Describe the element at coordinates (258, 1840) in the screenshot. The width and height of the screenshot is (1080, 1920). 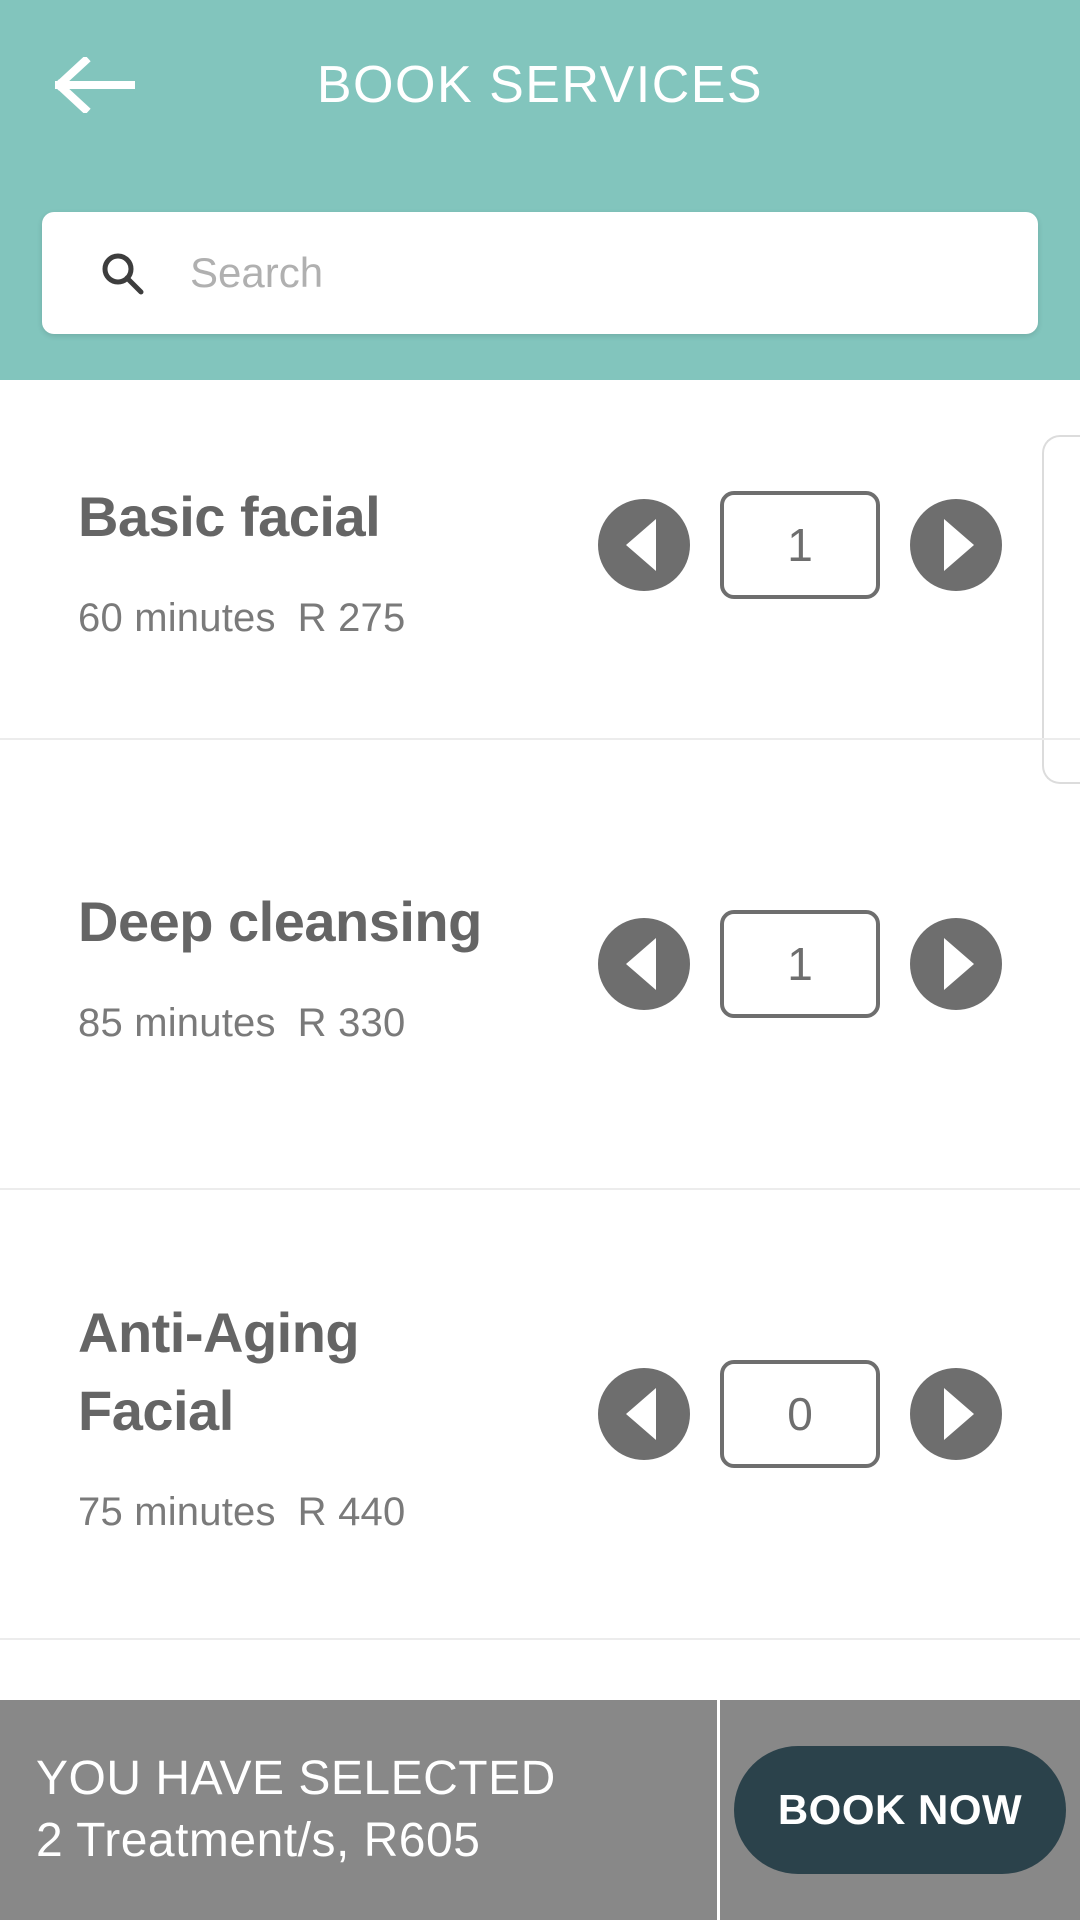
I see `summary-detail: 2 Treatment/s, R605` at that location.